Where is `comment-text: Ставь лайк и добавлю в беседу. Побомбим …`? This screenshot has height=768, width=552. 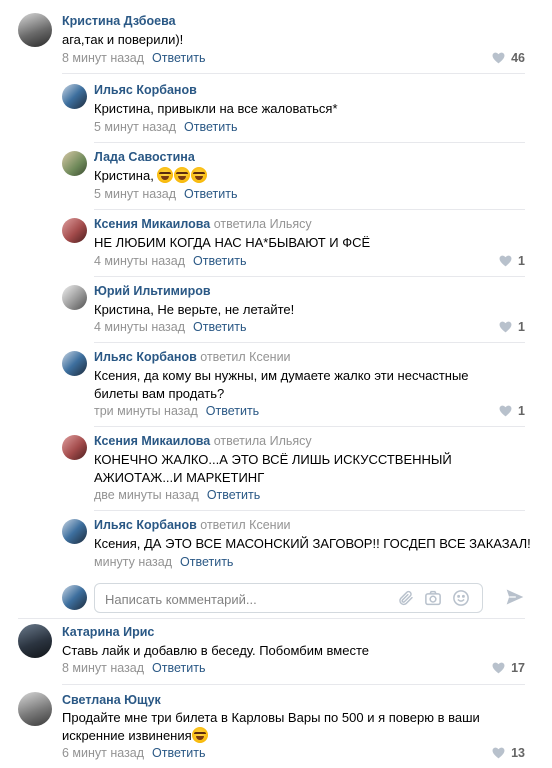
comment-text: Ставь лайк и добавлю в беседу. Побомбим … is located at coordinates (215, 650).